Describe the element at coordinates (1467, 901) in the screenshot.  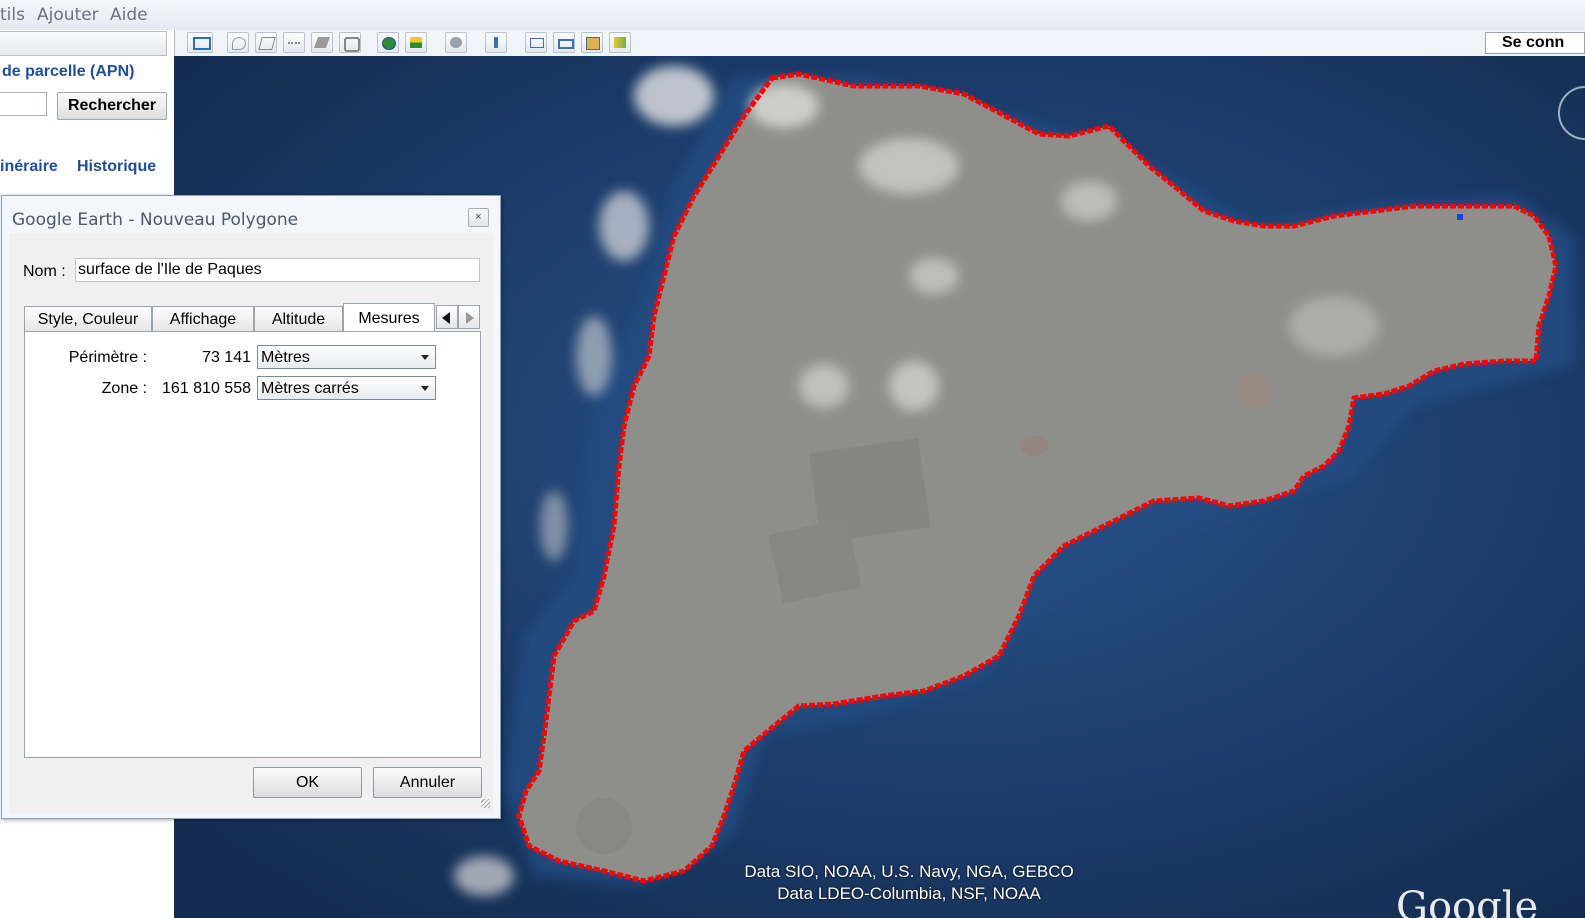
I see `google-logo: Google` at that location.